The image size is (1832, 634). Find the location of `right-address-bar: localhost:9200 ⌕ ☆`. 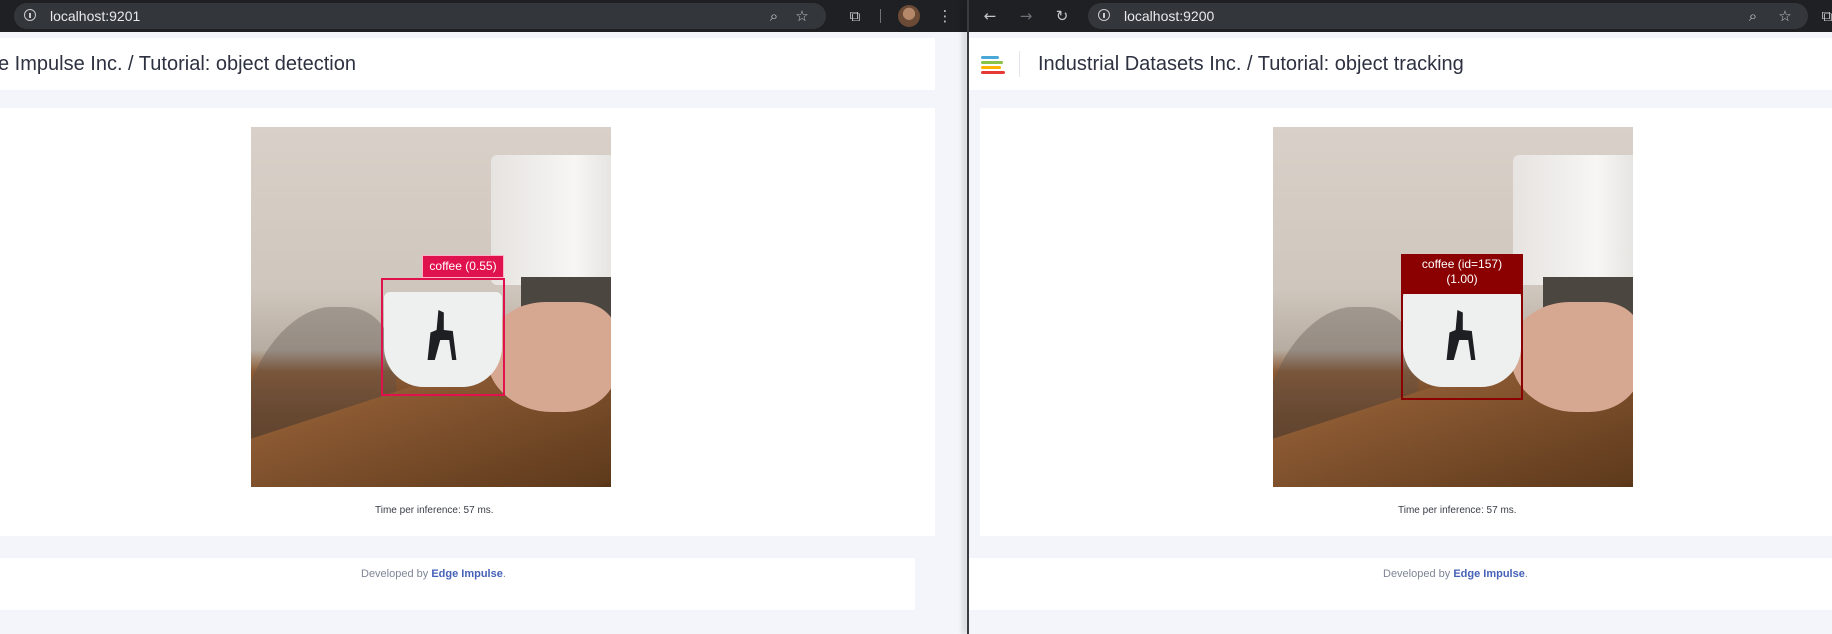

right-address-bar: localhost:9200 ⌕ ☆ is located at coordinates (1448, 16).